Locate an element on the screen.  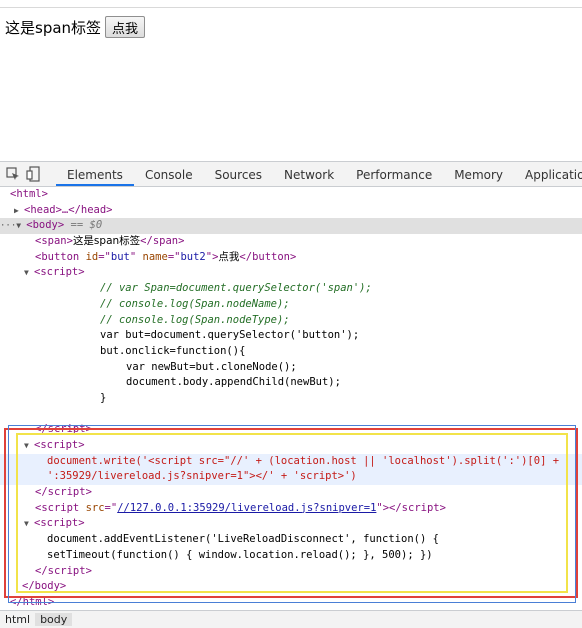
tree-row-html: <html> is located at coordinates (291, 195).